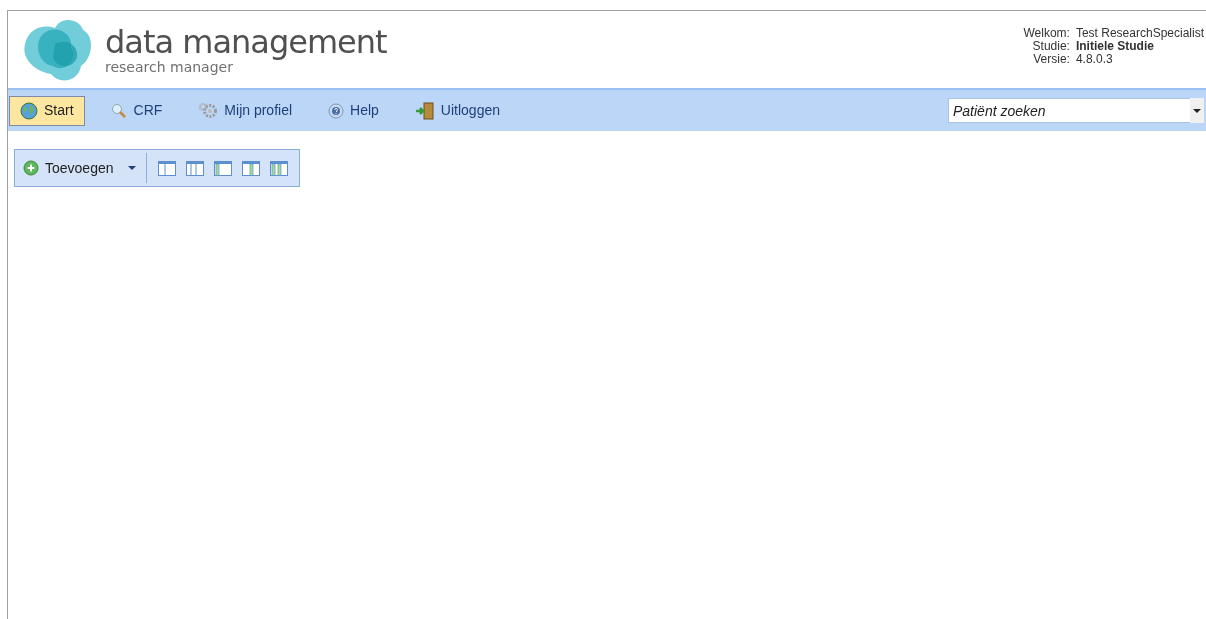  I want to click on logo-subtitle: research manager, so click(169, 67).